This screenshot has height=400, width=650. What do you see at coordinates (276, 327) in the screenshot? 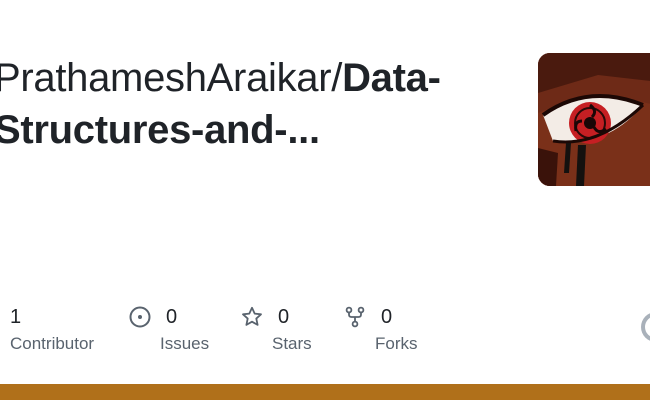
I see `stat-stars: 0 Stars` at bounding box center [276, 327].